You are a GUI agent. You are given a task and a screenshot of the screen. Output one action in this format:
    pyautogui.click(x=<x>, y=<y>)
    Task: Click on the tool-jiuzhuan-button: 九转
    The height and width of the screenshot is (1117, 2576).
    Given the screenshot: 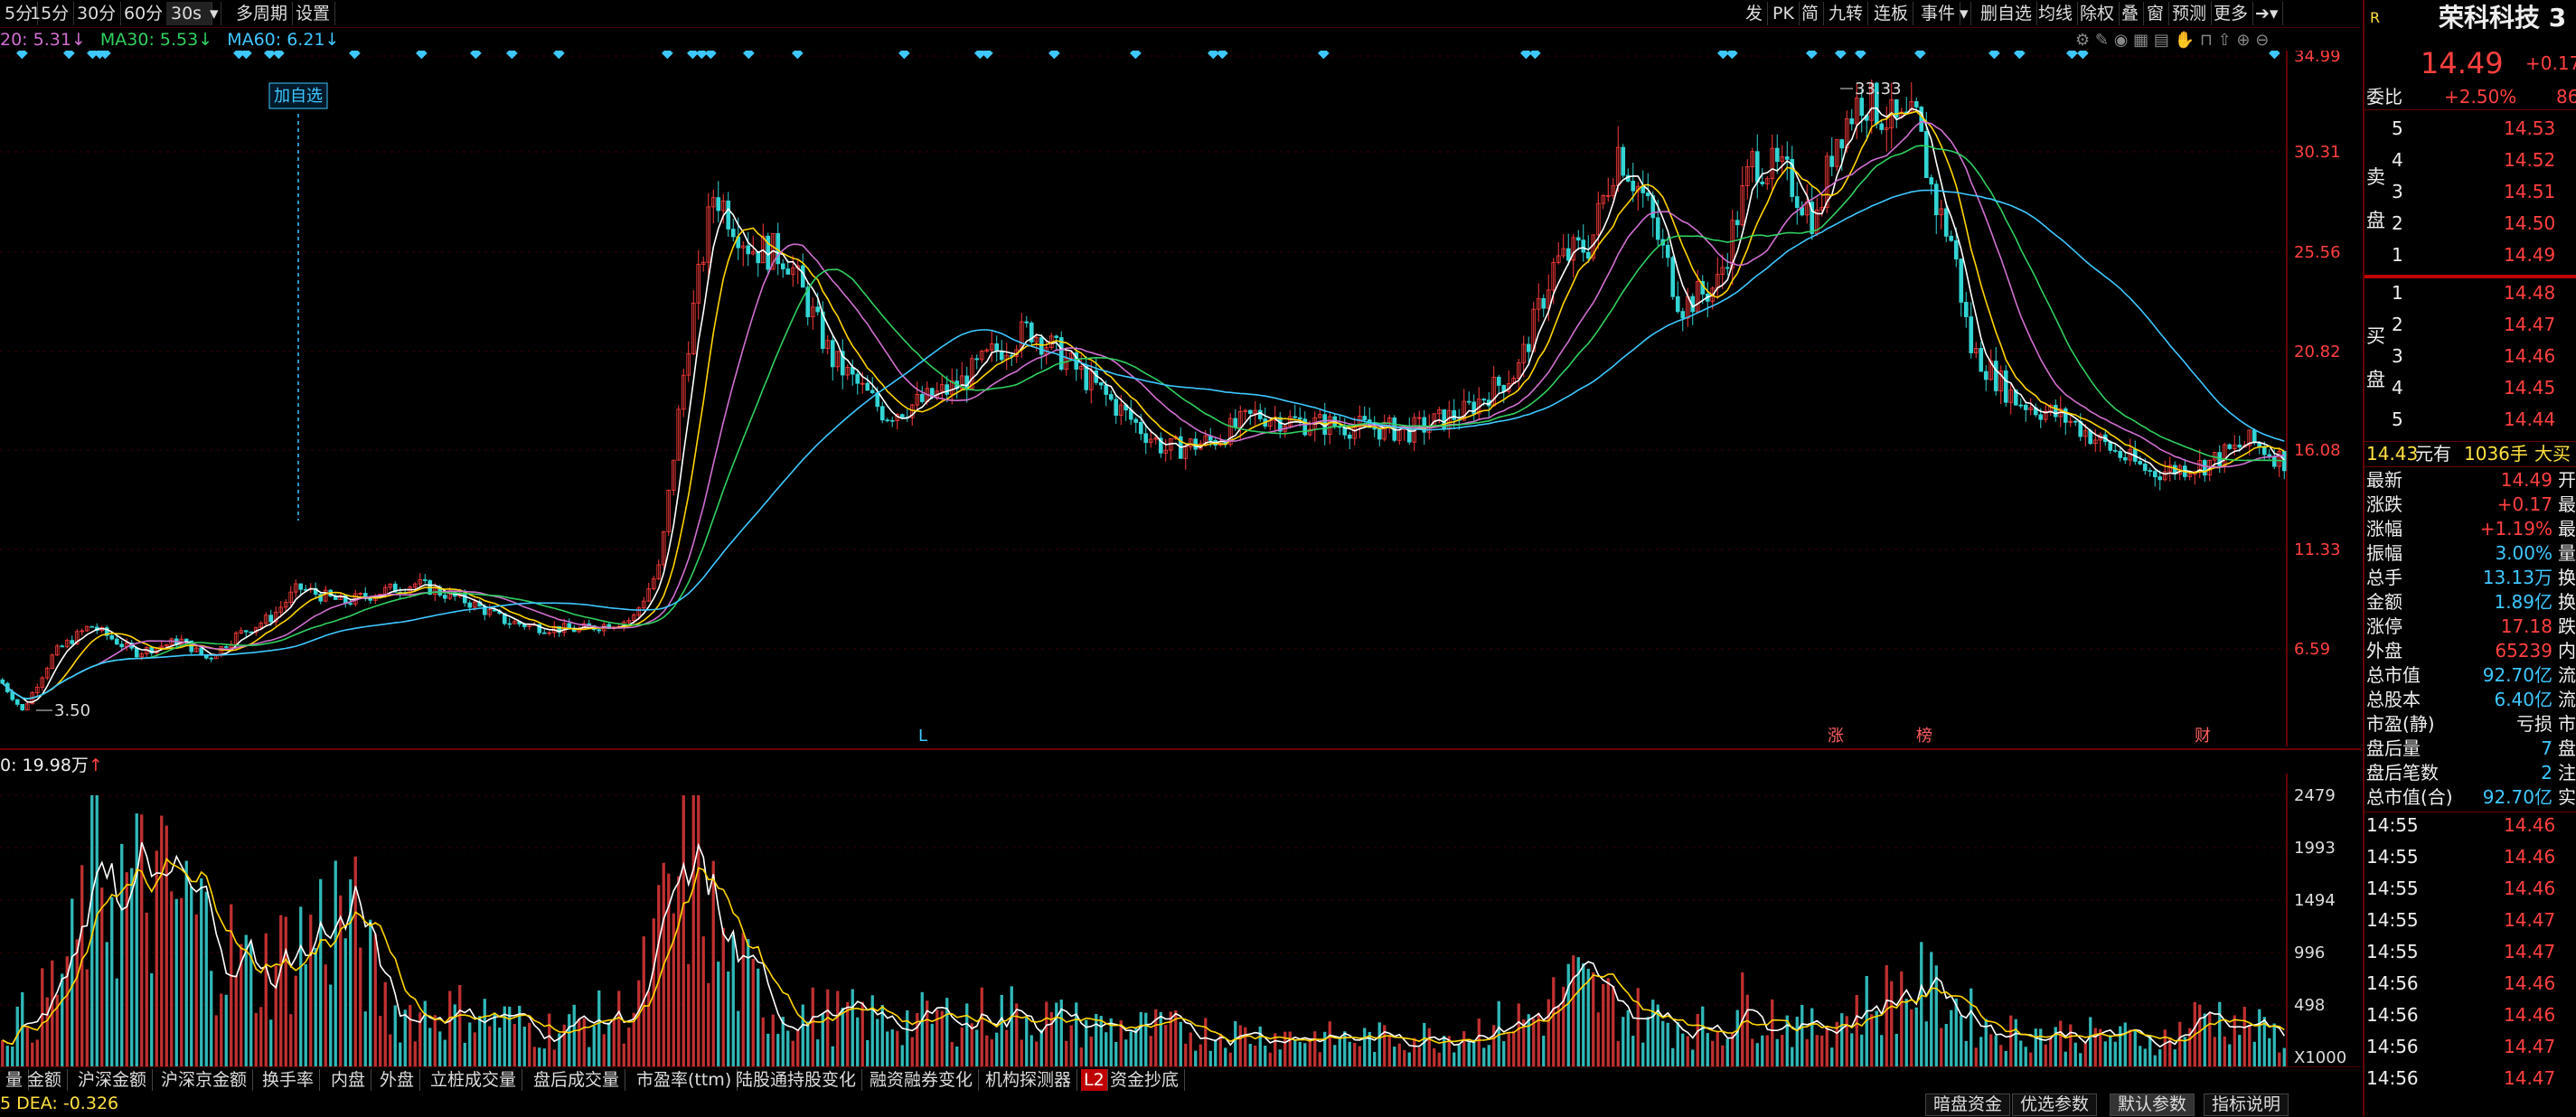 What is the action you would take?
    pyautogui.click(x=1846, y=13)
    